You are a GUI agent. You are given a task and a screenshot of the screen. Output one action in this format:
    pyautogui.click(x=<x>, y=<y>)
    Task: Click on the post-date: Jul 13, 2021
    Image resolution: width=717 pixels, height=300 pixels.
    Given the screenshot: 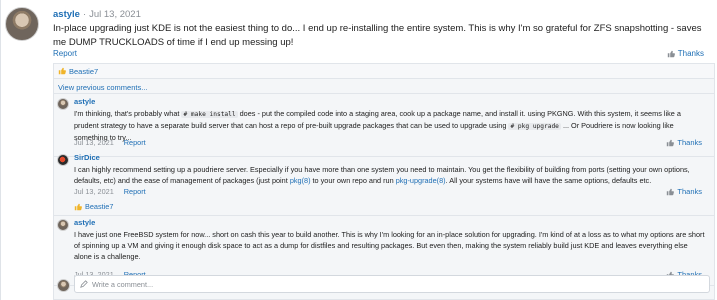 What is the action you would take?
    pyautogui.click(x=115, y=14)
    